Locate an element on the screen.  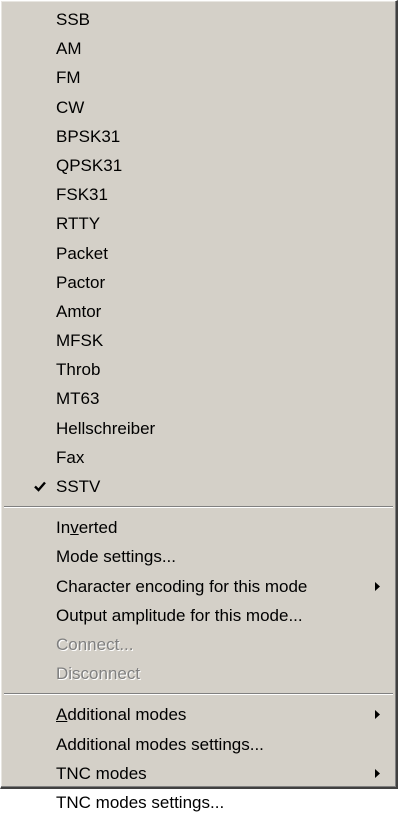
menu-item-cw: CW is located at coordinates (198, 107).